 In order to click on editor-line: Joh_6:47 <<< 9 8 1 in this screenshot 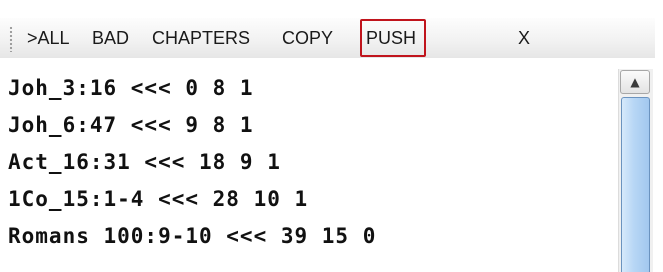, I will do `click(131, 125)`.